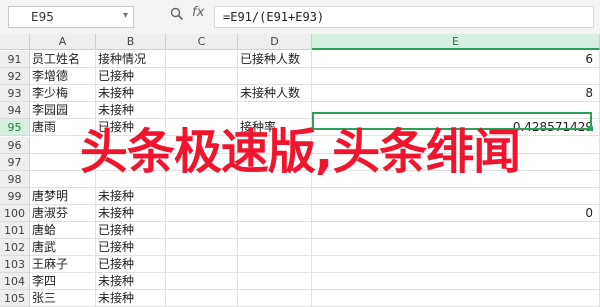 This screenshot has width=600, height=307. Describe the element at coordinates (177, 16) in the screenshot. I see `zoom-icon` at that location.